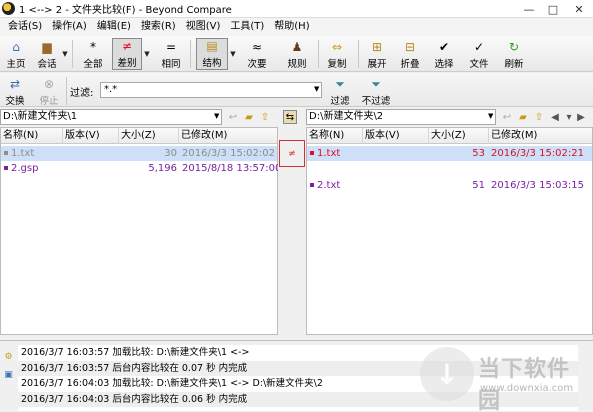 The width and height of the screenshot is (593, 412). I want to click on session-dropdown-icon: ▼, so click(65, 54).